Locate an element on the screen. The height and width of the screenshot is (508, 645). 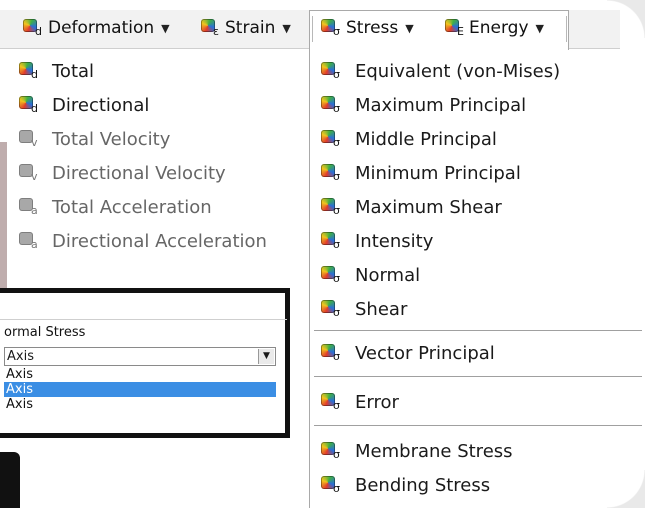
menu-item-directional: d Directional is located at coordinates (83, 105).